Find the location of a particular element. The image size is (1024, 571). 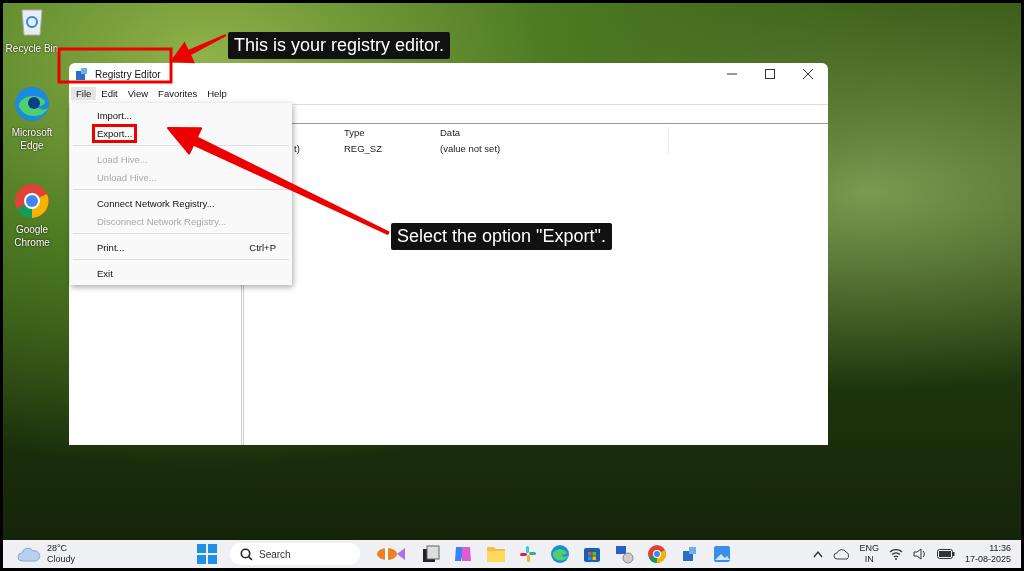

option-label: Exit is located at coordinates (105, 273).